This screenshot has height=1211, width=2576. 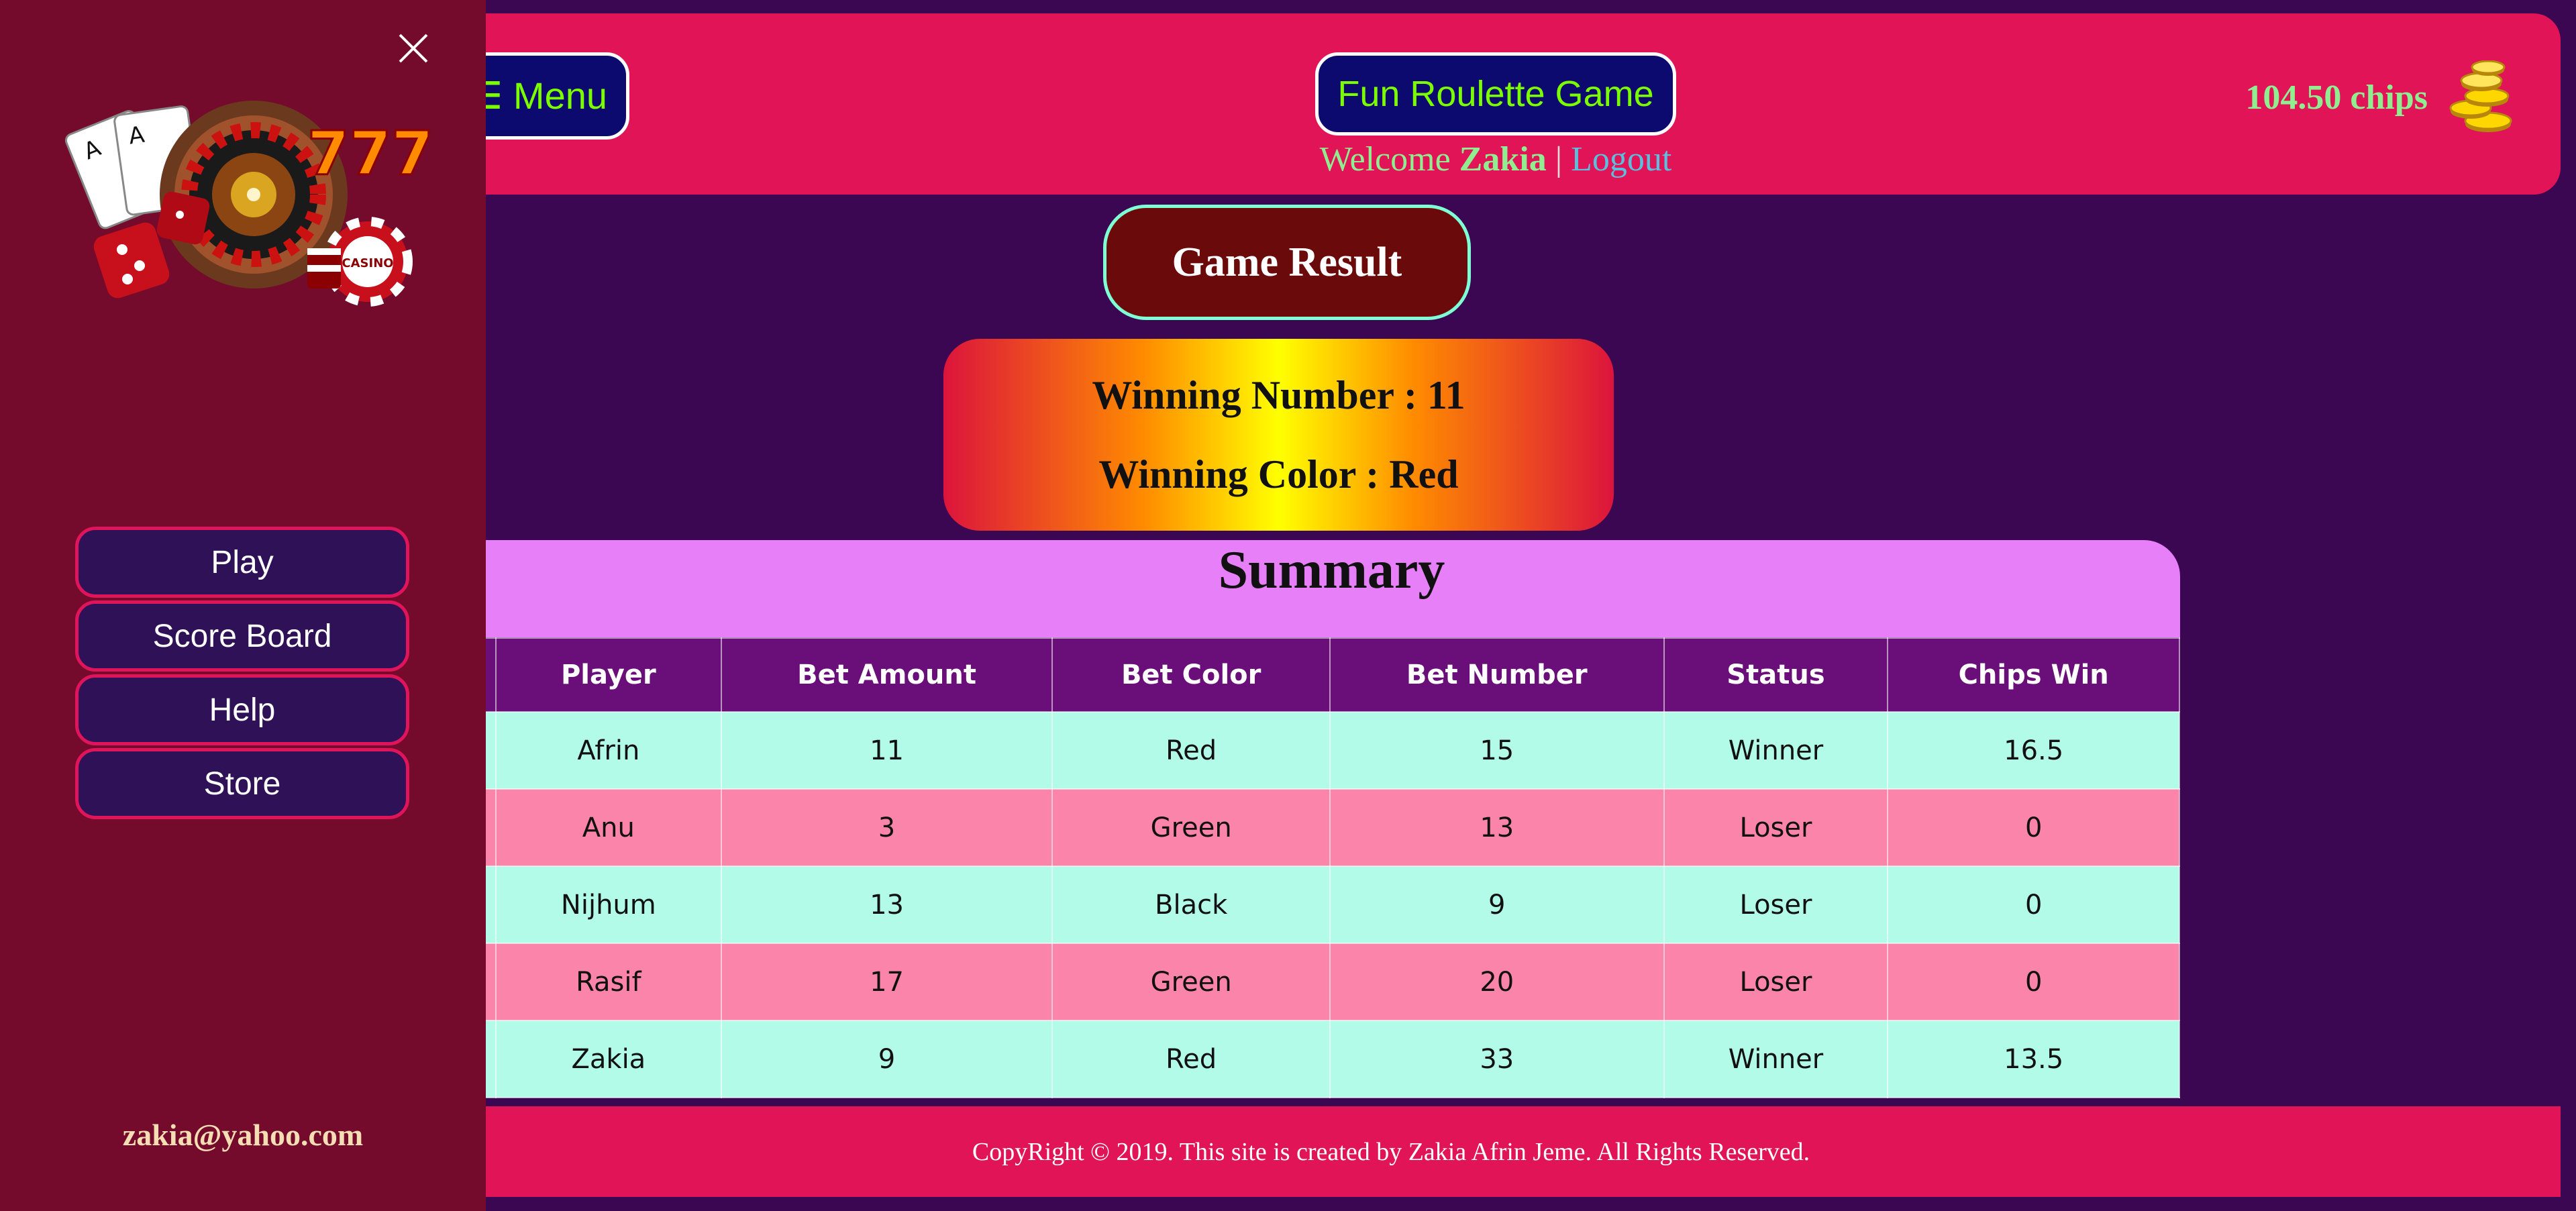 I want to click on table-cell: Anu, so click(x=608, y=827).